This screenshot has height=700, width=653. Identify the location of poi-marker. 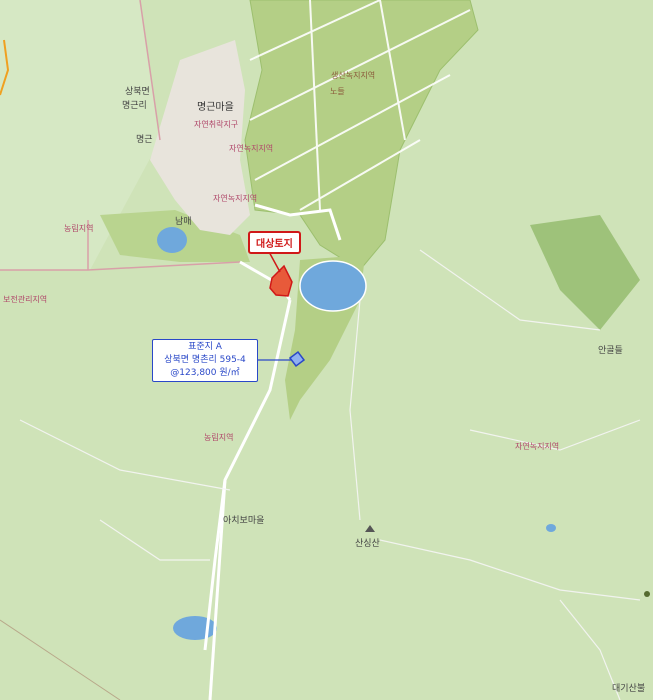
(647, 594).